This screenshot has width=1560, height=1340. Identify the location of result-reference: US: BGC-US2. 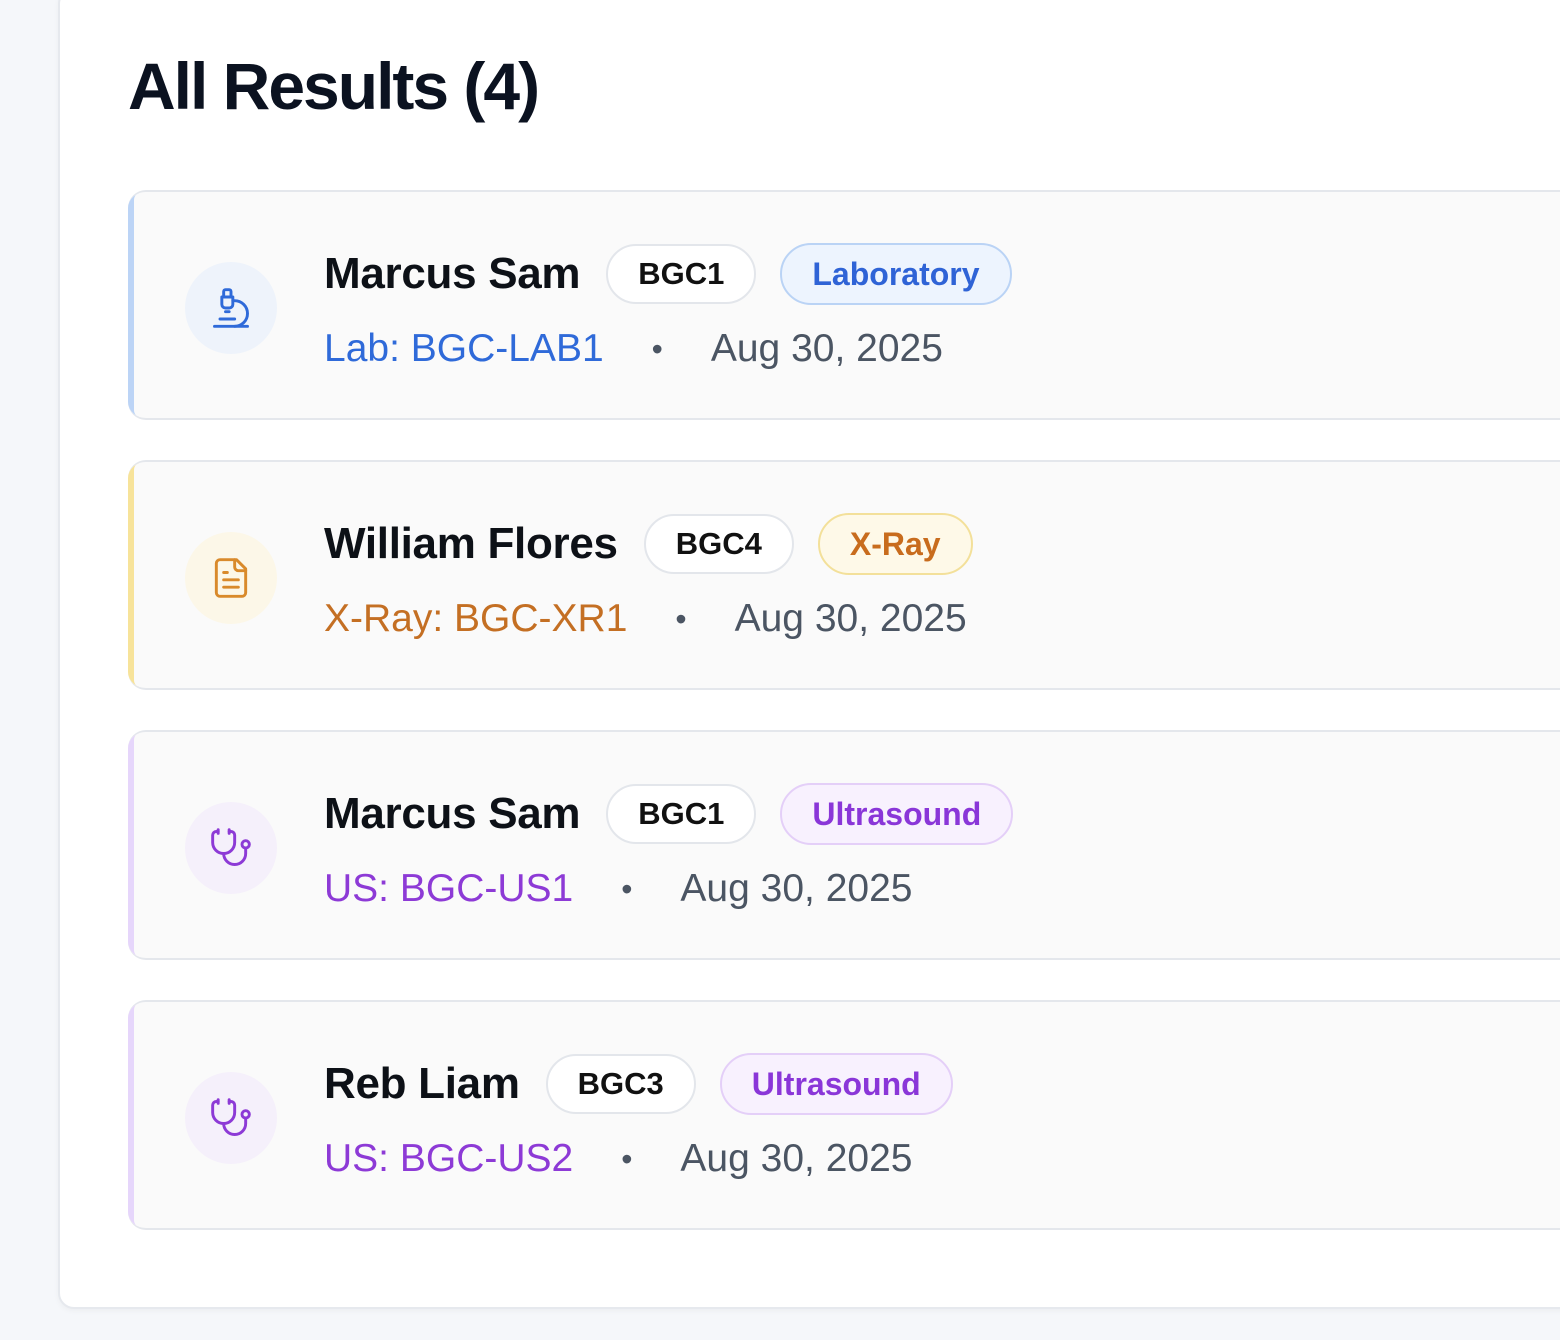
(449, 1158).